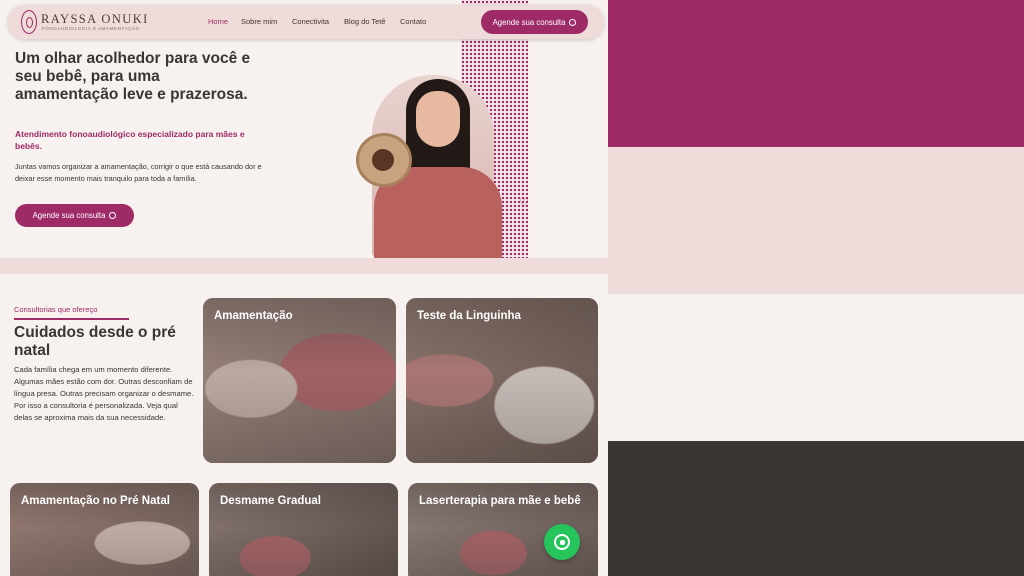 The width and height of the screenshot is (1024, 576). What do you see at coordinates (91, 28) in the screenshot?
I see `brand-tagline: FONOAUDIOLOGIA E AMAMENTAÇÃO` at bounding box center [91, 28].